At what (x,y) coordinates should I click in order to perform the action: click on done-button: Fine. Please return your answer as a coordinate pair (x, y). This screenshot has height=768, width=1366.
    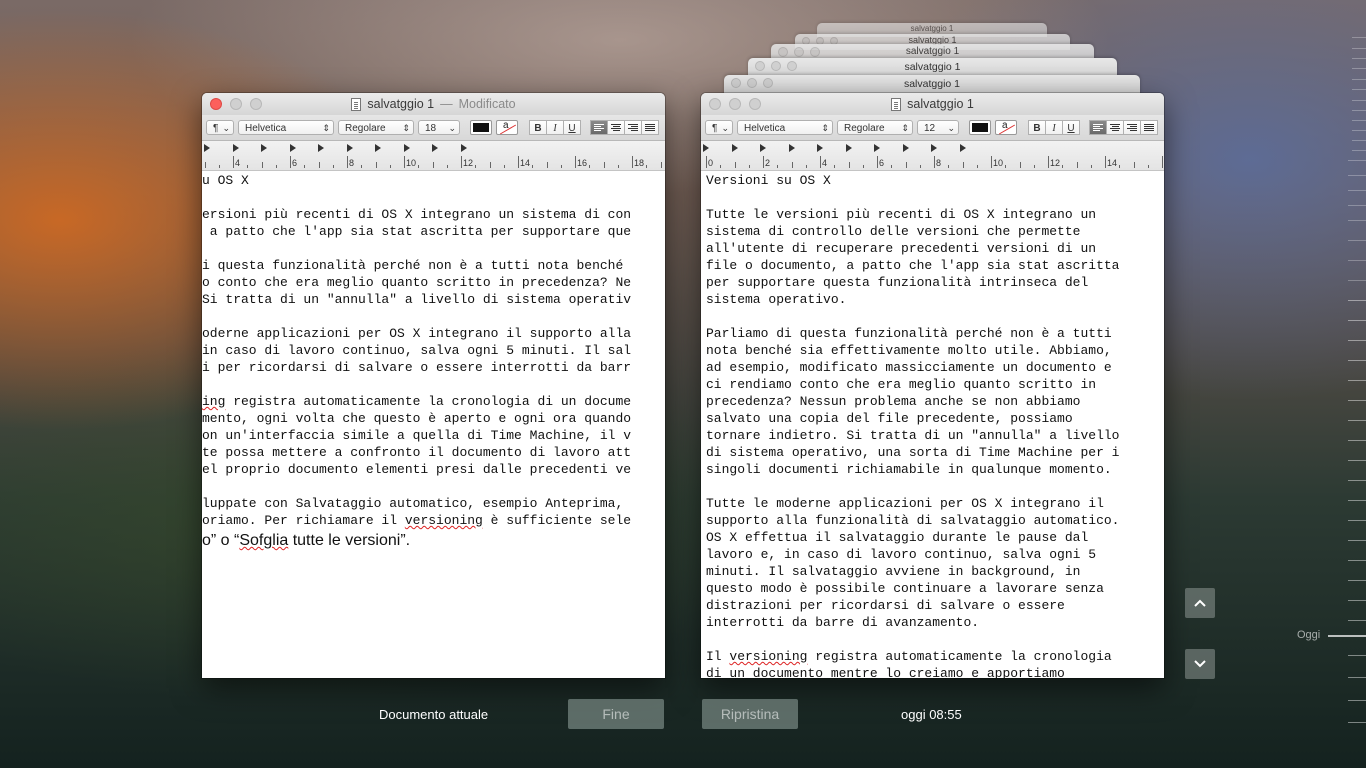
    Looking at the image, I should click on (616, 714).